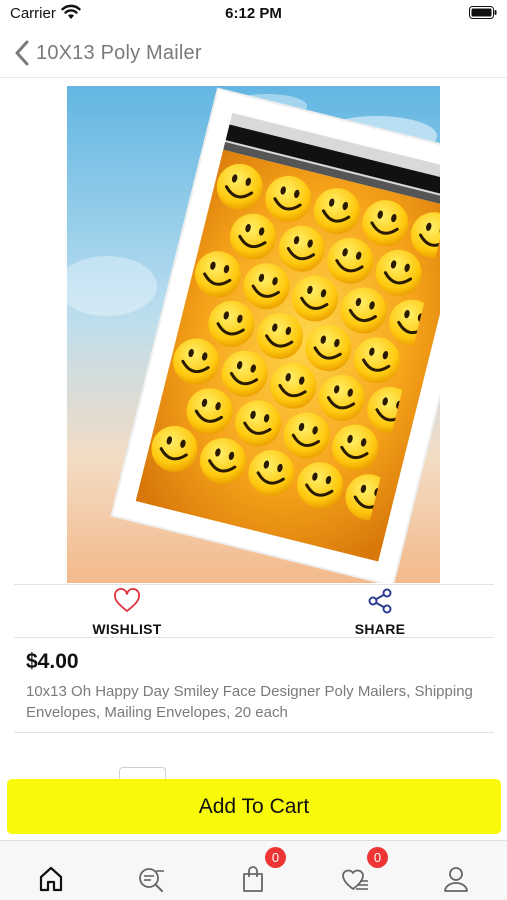  I want to click on share-icon, so click(380, 601).